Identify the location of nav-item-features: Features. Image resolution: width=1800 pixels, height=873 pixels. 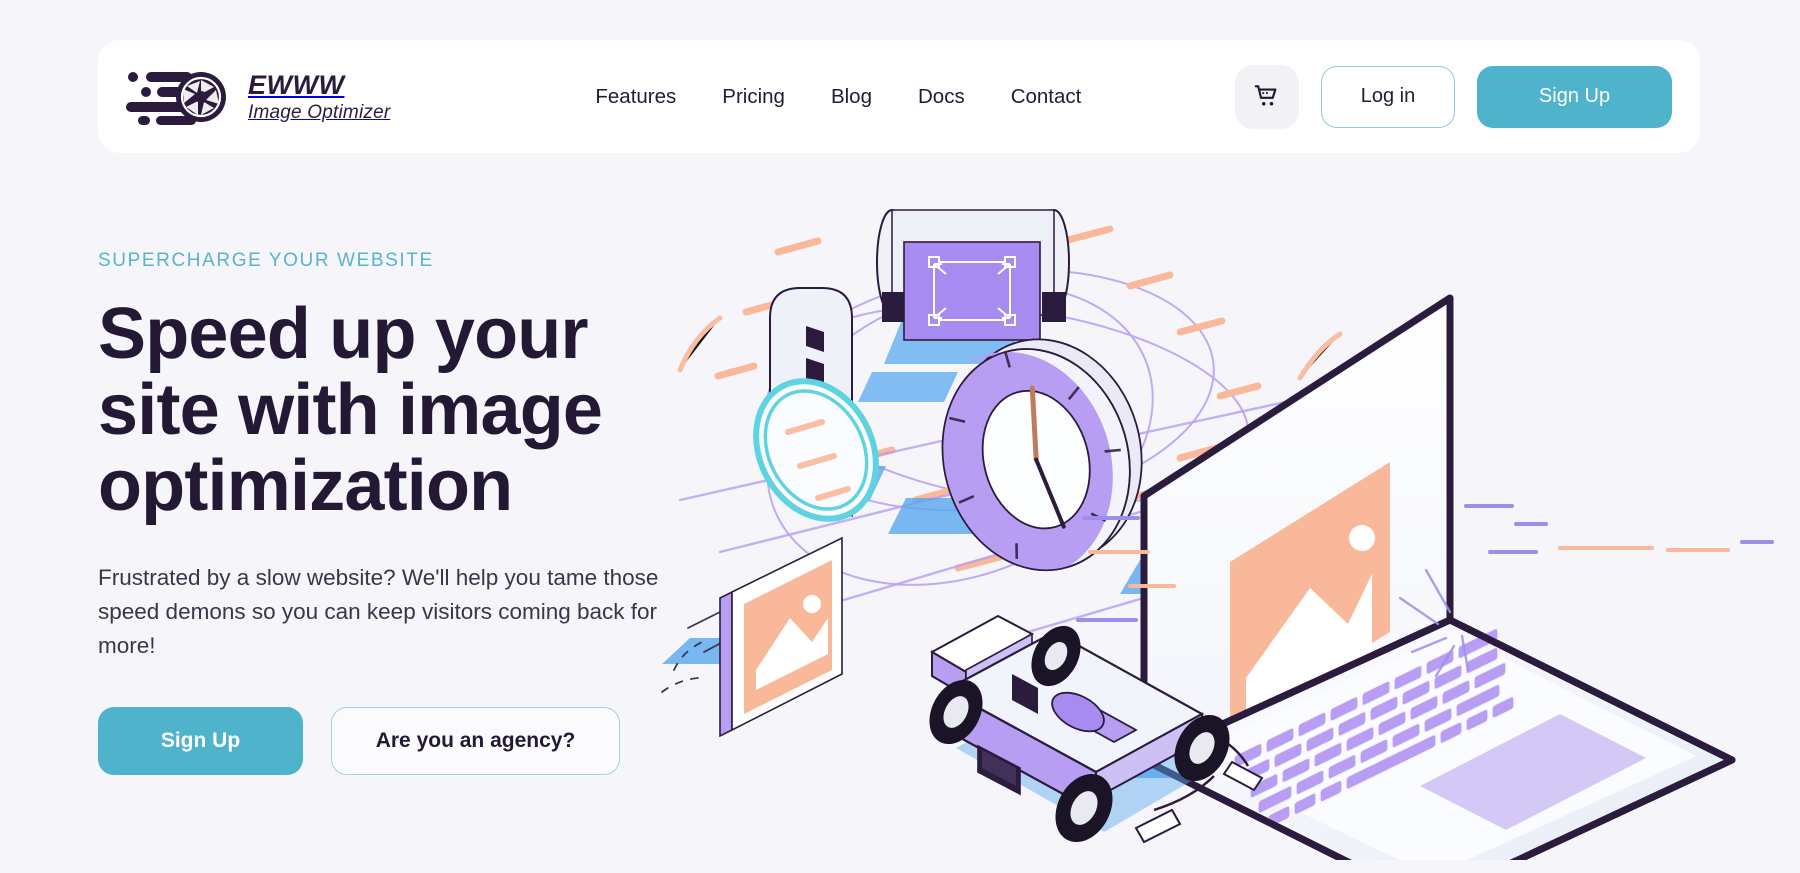
(635, 97).